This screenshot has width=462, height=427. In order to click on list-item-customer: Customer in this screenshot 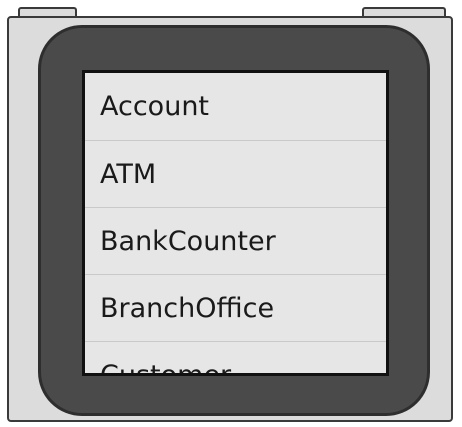, I will do `click(235, 359)`.